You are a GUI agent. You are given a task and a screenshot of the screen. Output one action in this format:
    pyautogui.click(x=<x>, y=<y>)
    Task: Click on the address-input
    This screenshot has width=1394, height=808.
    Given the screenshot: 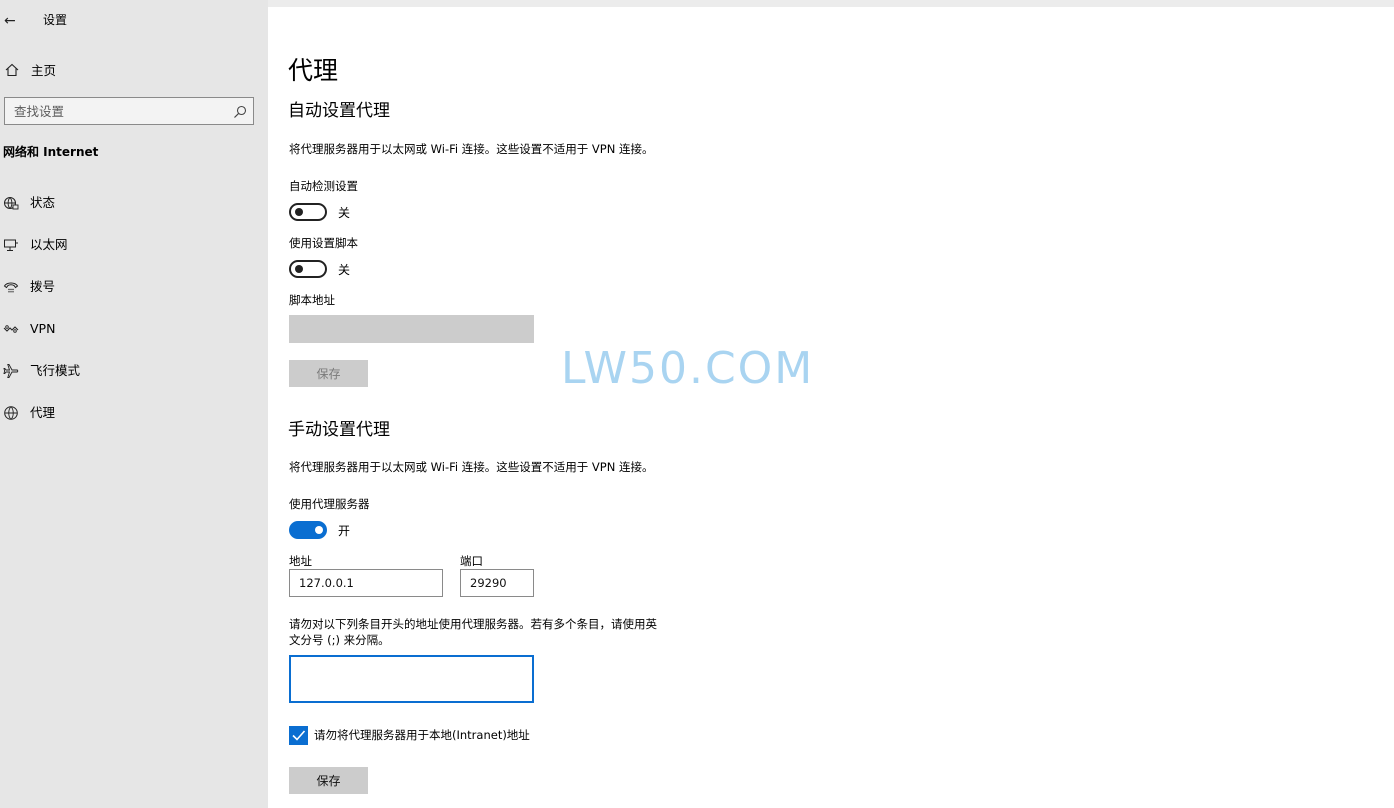 What is the action you would take?
    pyautogui.click(x=366, y=583)
    